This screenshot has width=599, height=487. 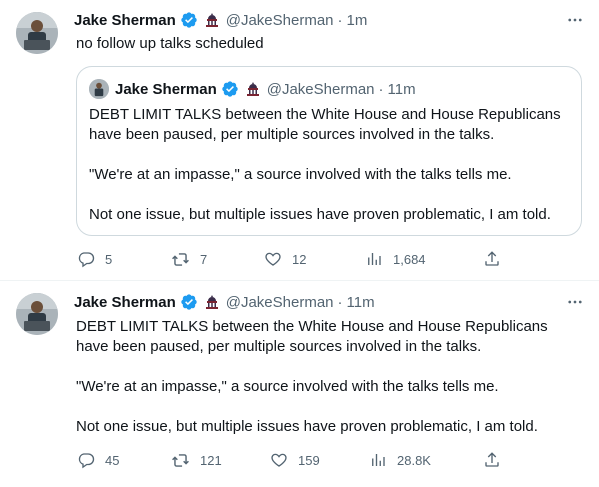 I want to click on tweet-text: no follow up talks scheduled, so click(x=326, y=44).